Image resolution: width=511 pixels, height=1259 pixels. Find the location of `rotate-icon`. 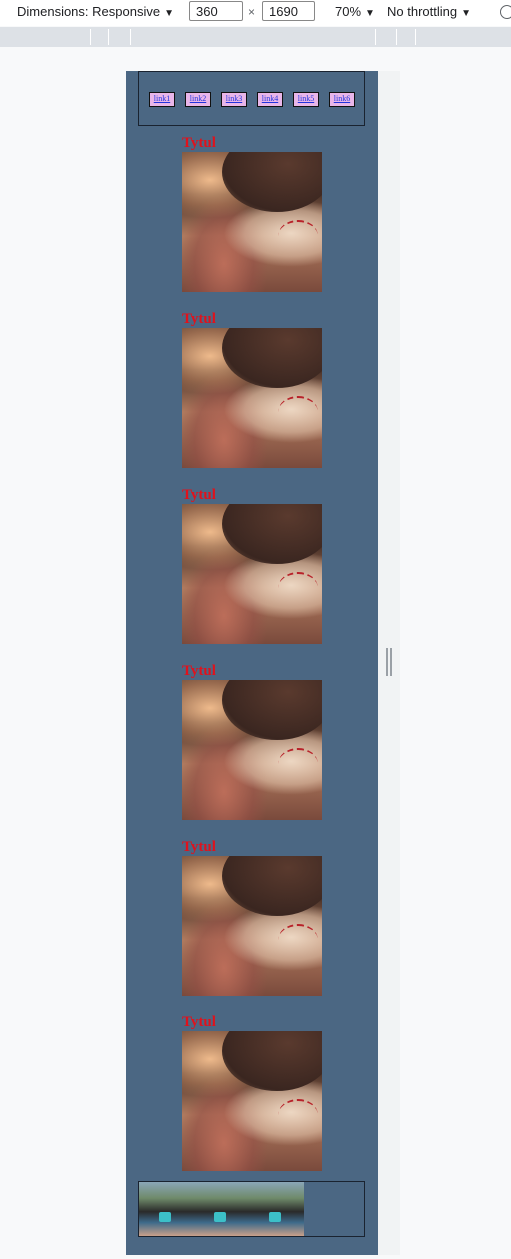

rotate-icon is located at coordinates (505, 12).